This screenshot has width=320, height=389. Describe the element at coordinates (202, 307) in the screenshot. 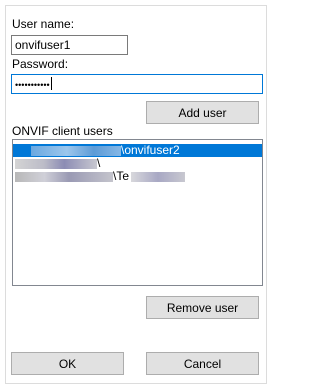

I see `remove-user-button: Remove user` at that location.